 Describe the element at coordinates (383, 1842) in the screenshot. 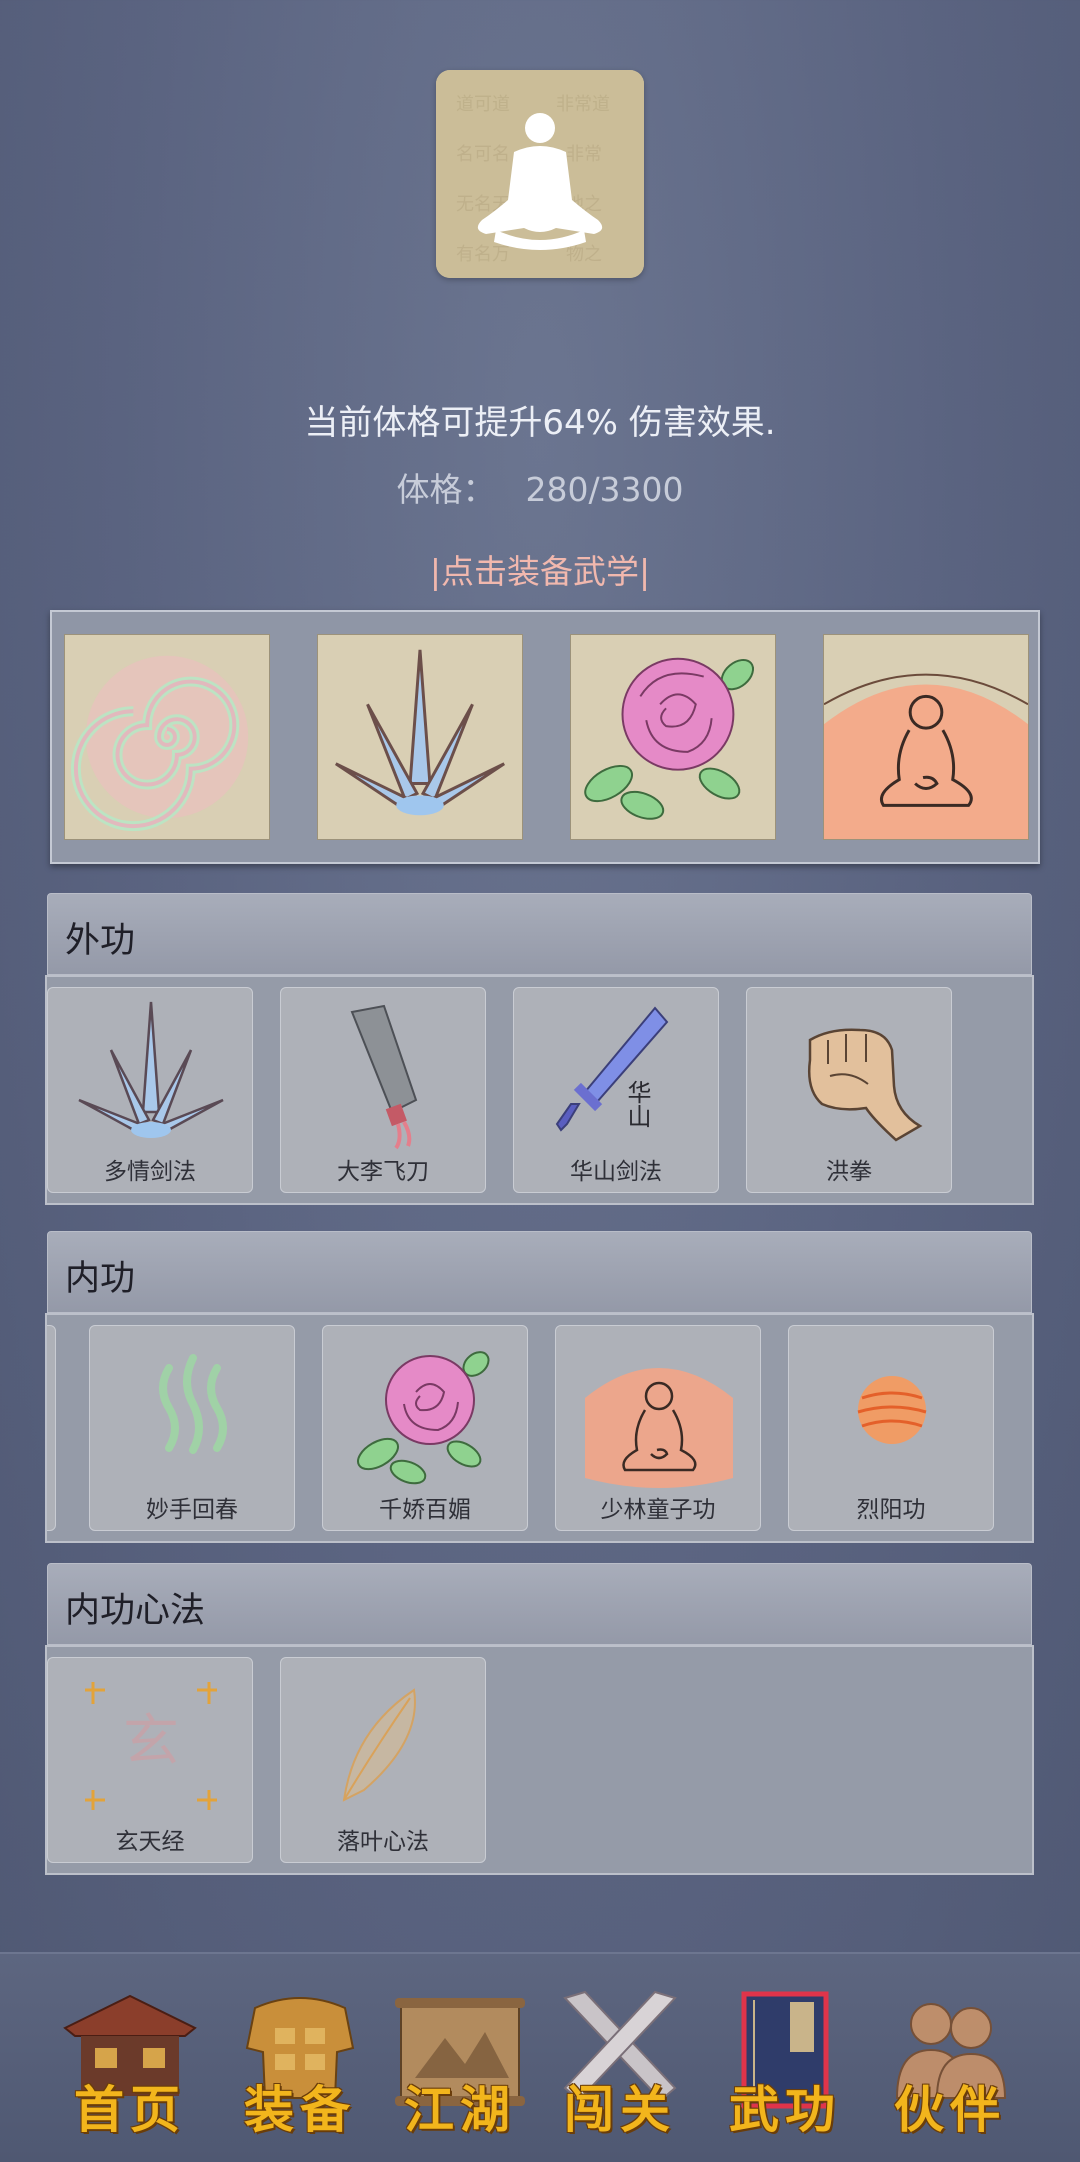

I see `skill-label: 落叶心法` at that location.